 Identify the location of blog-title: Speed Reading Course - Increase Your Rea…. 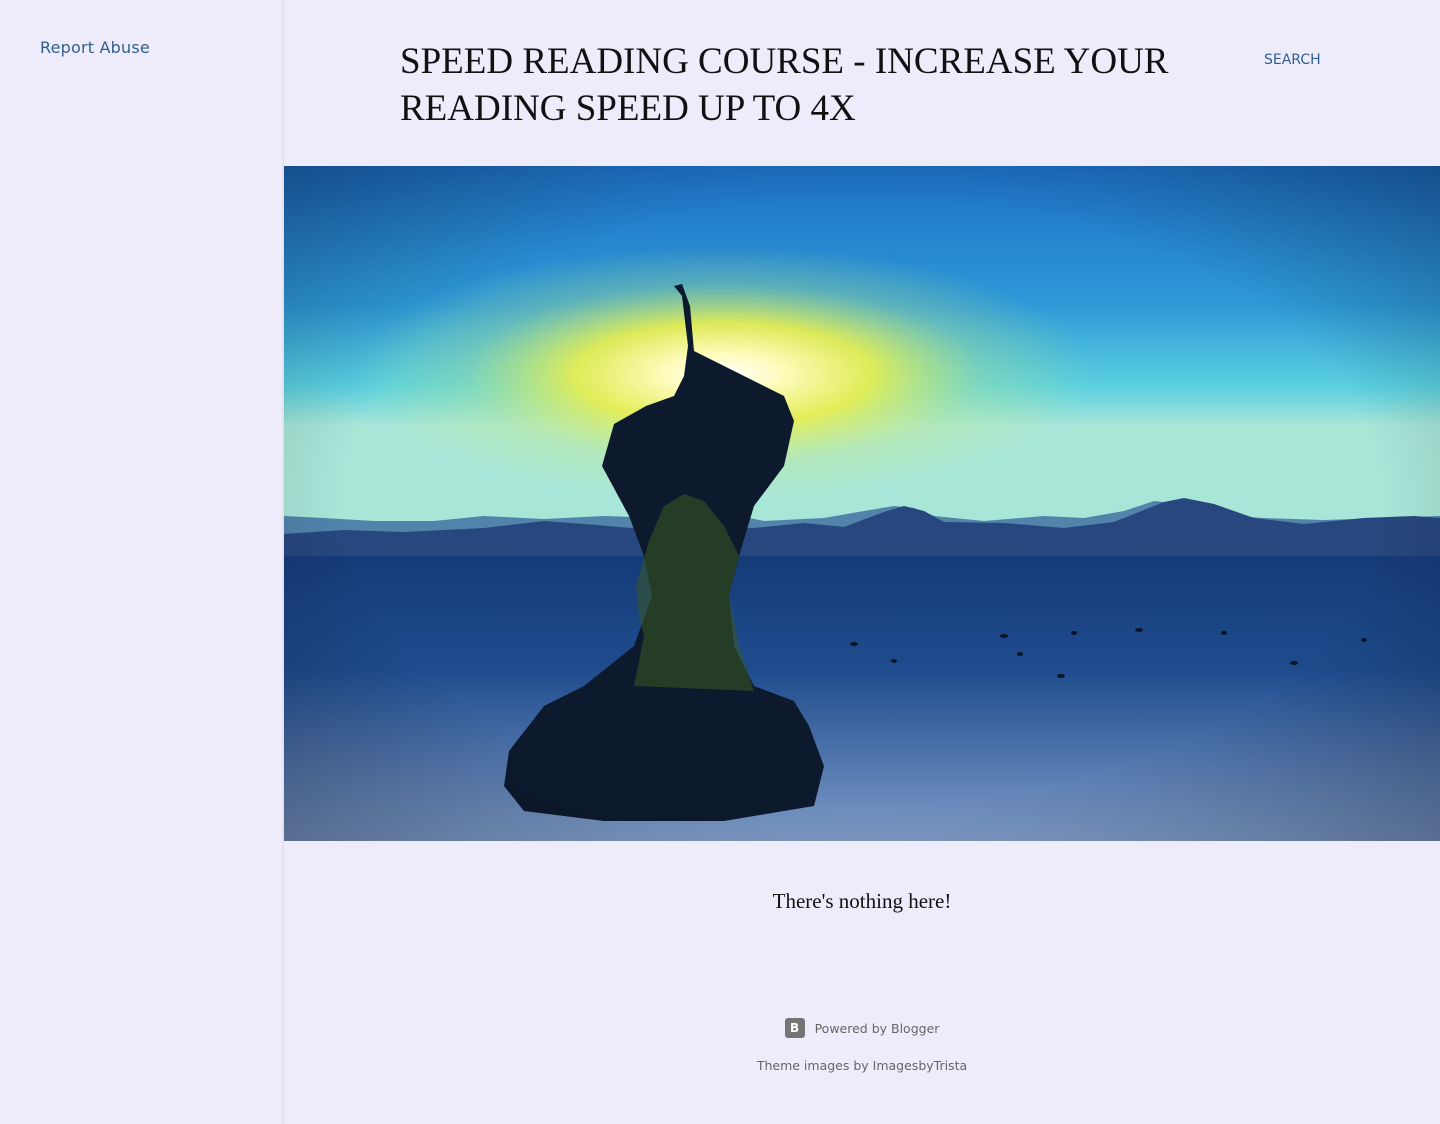
(790, 85).